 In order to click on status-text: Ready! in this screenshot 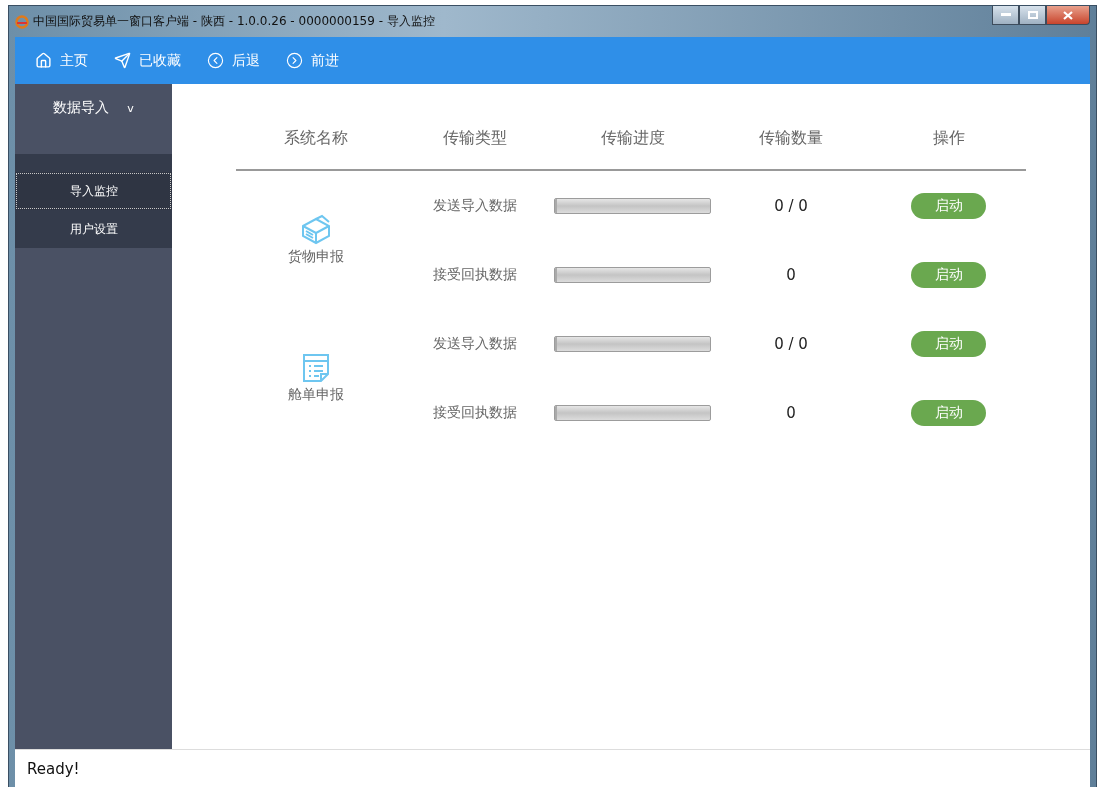, I will do `click(53, 768)`.